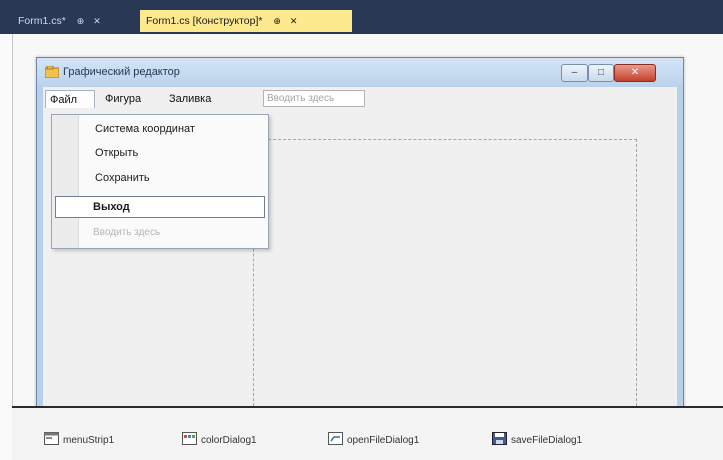 The height and width of the screenshot is (460, 723). What do you see at coordinates (70, 99) in the screenshot?
I see `menu-file: Файл` at bounding box center [70, 99].